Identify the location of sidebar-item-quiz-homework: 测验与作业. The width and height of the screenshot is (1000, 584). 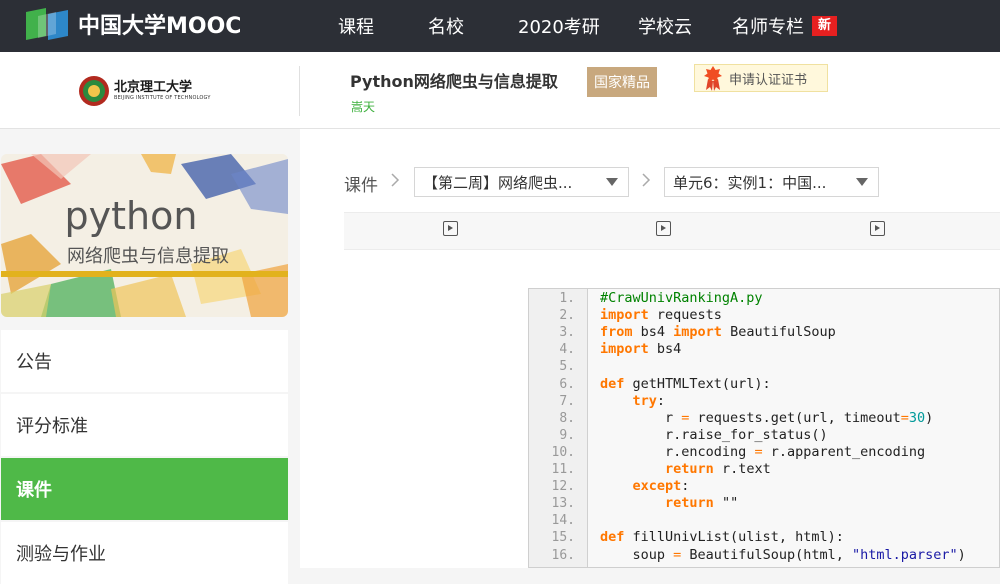
(144, 553).